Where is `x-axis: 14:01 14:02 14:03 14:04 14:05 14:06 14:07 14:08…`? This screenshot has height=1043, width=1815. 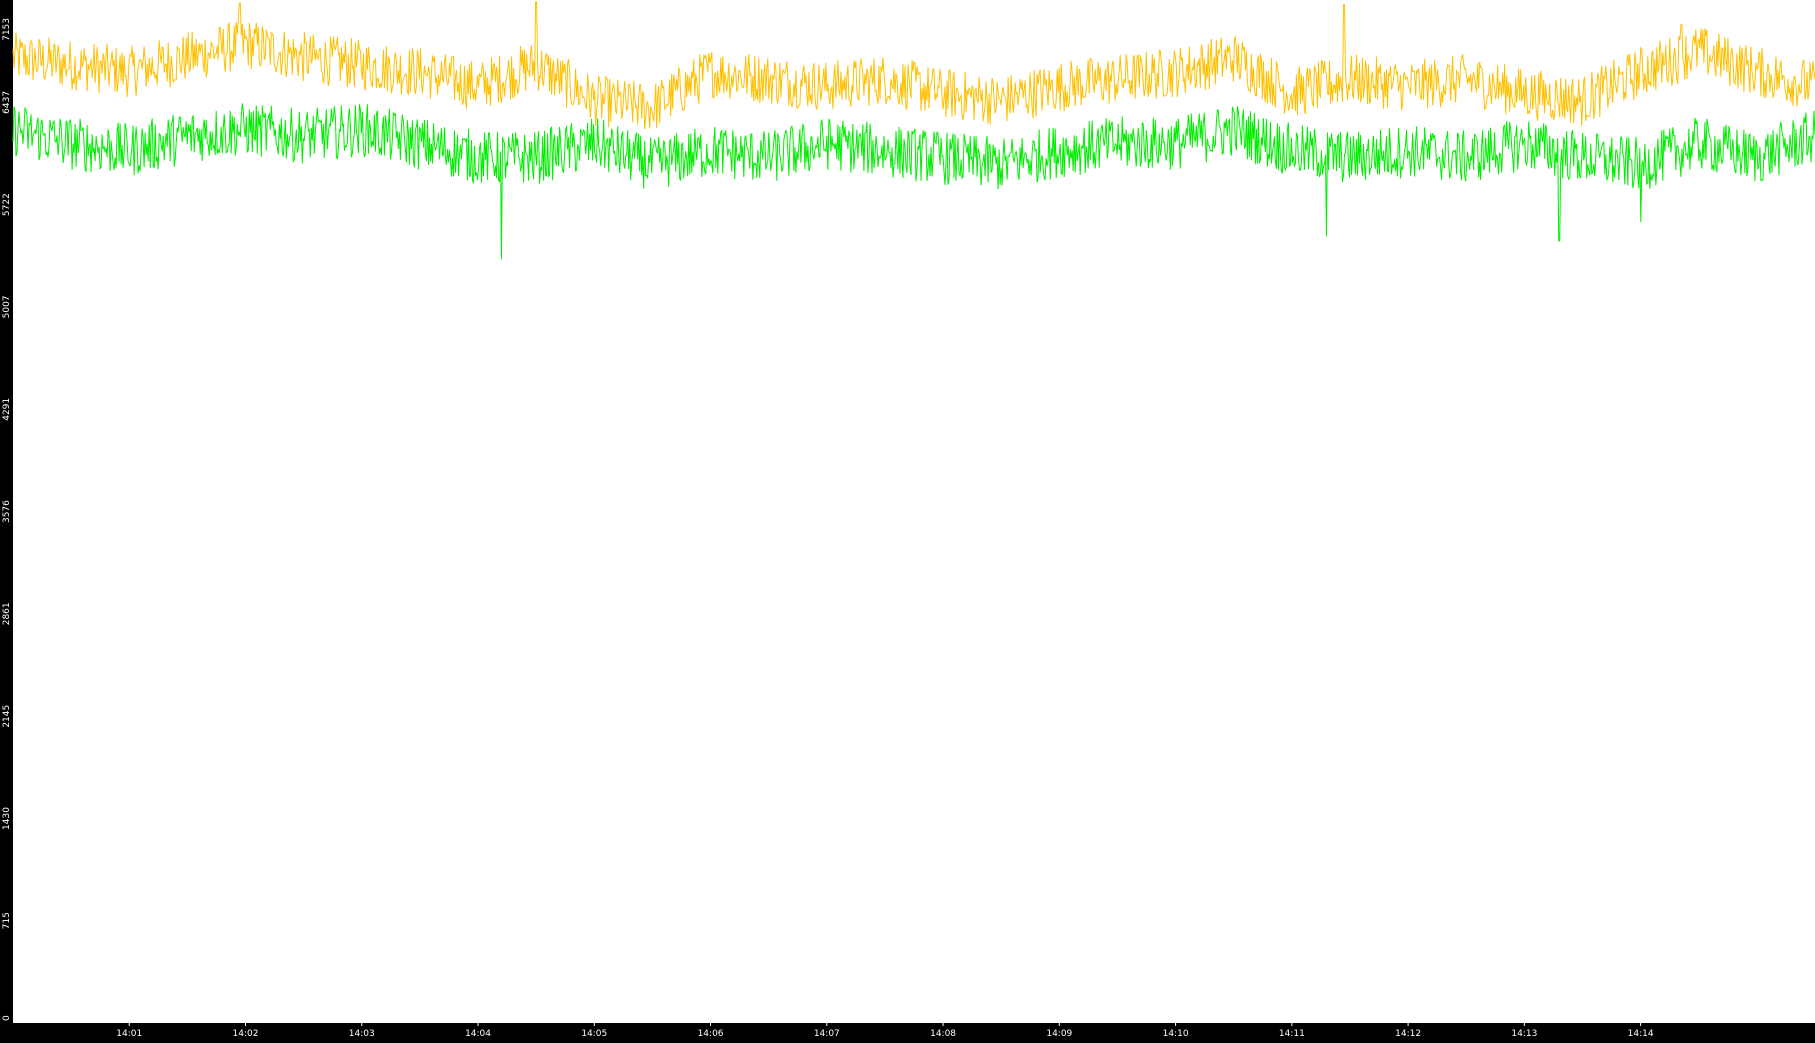
x-axis: 14:01 14:02 14:03 14:04 14:05 14:06 14:07 14:08… is located at coordinates (885, 1031).